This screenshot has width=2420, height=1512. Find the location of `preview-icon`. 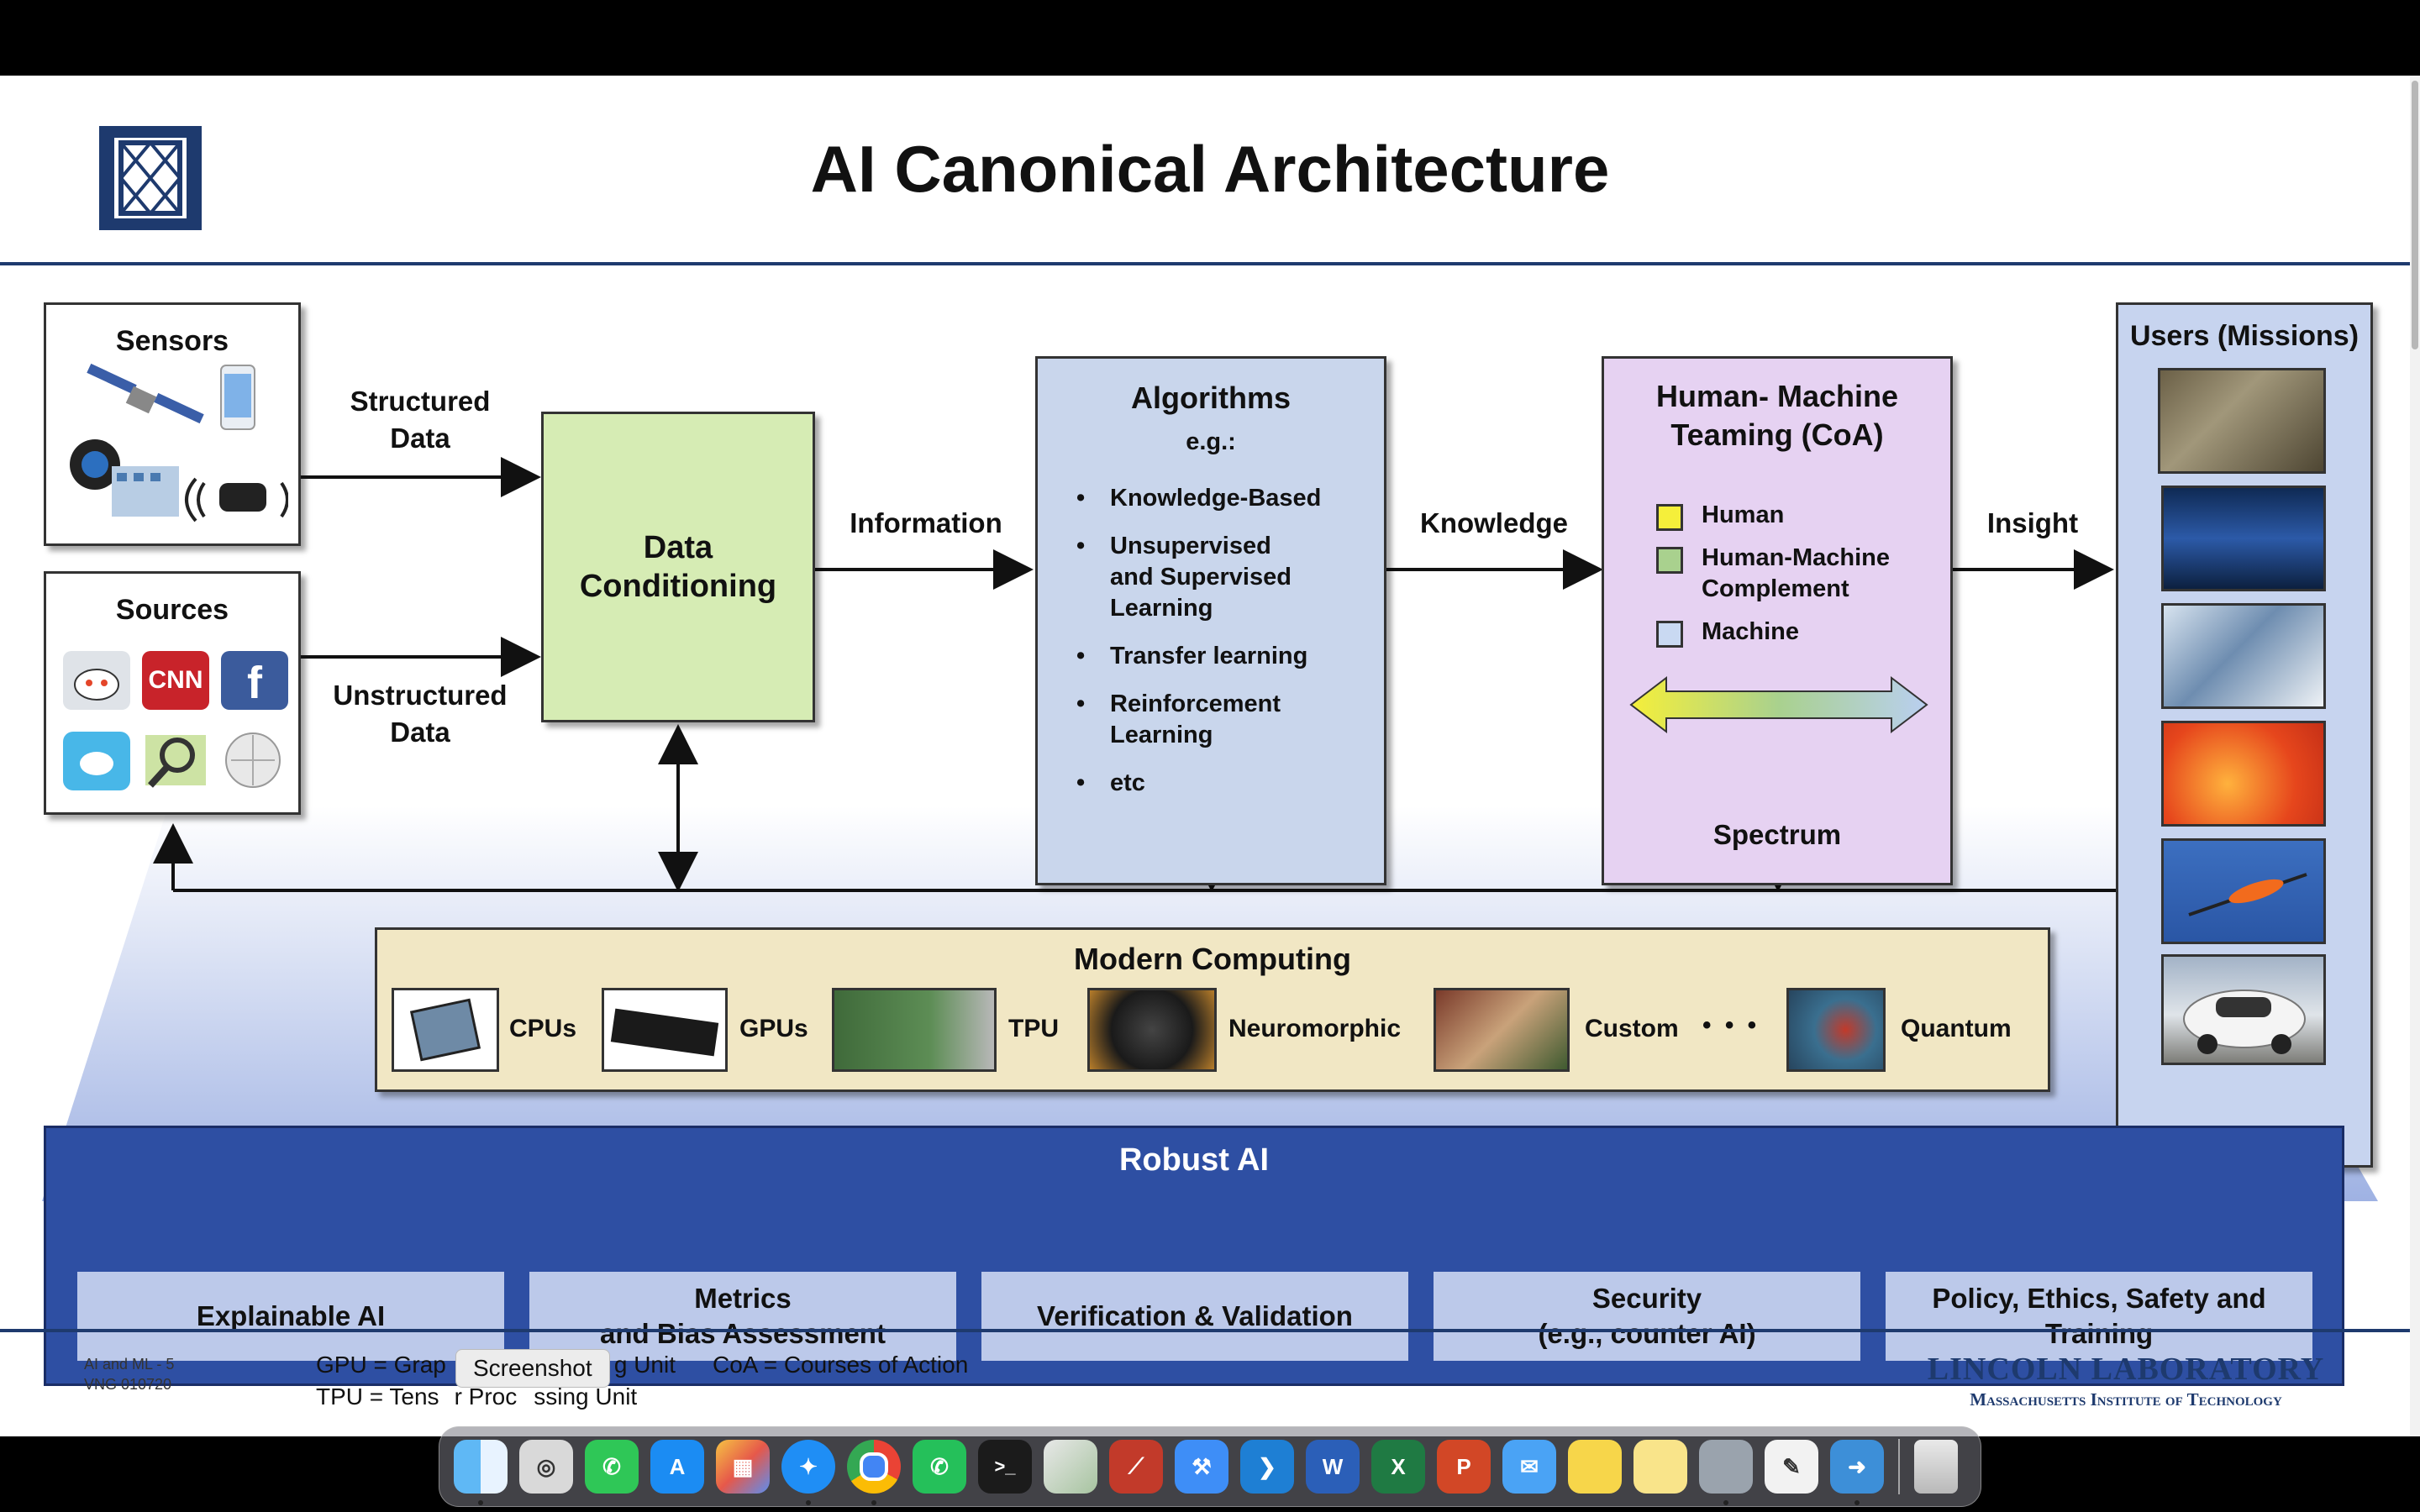

preview-icon is located at coordinates (1071, 1467).